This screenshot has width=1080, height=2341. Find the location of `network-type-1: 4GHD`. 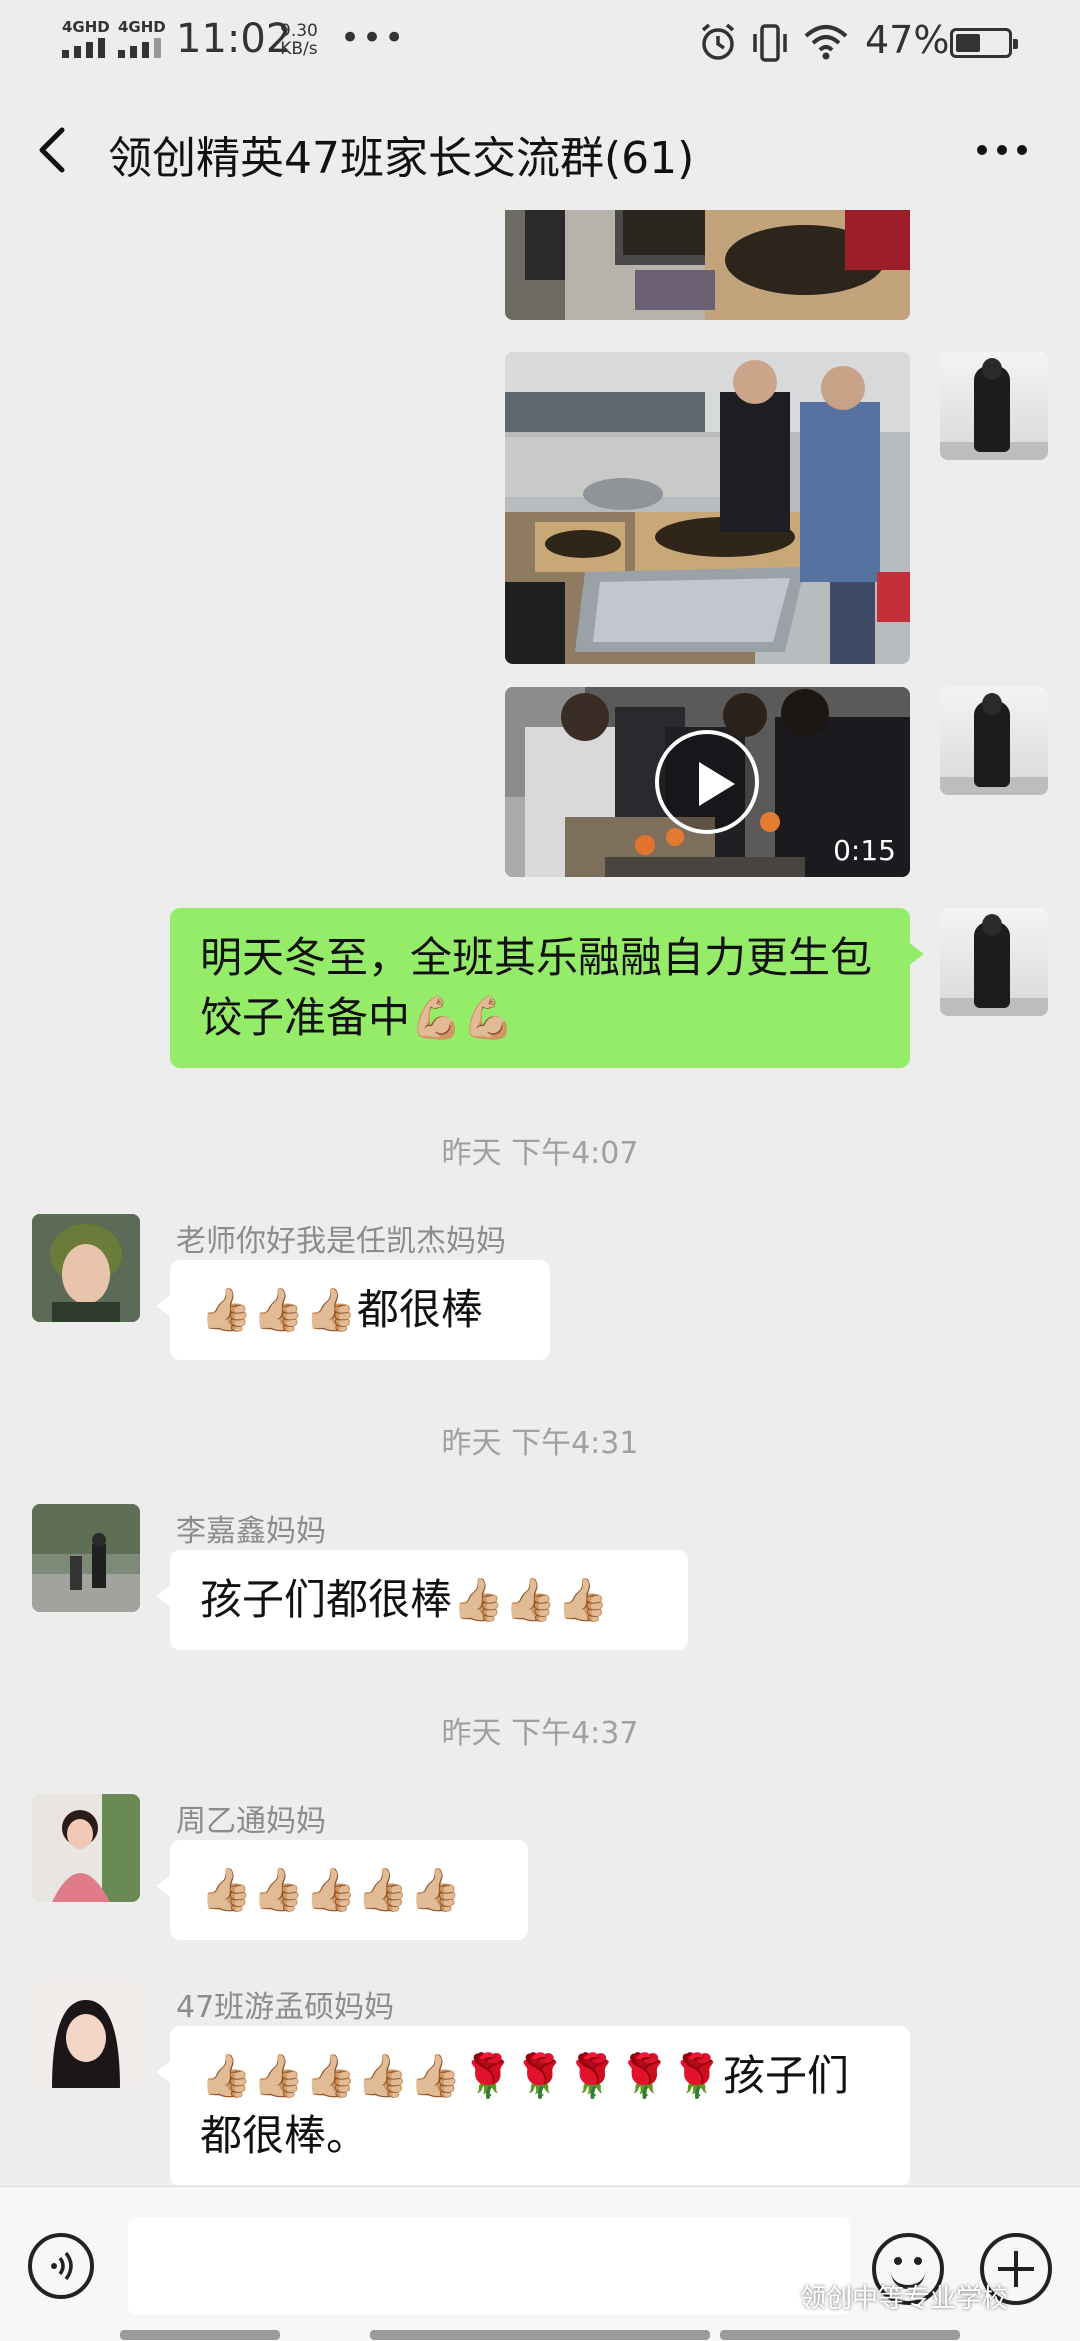

network-type-1: 4GHD is located at coordinates (86, 27).